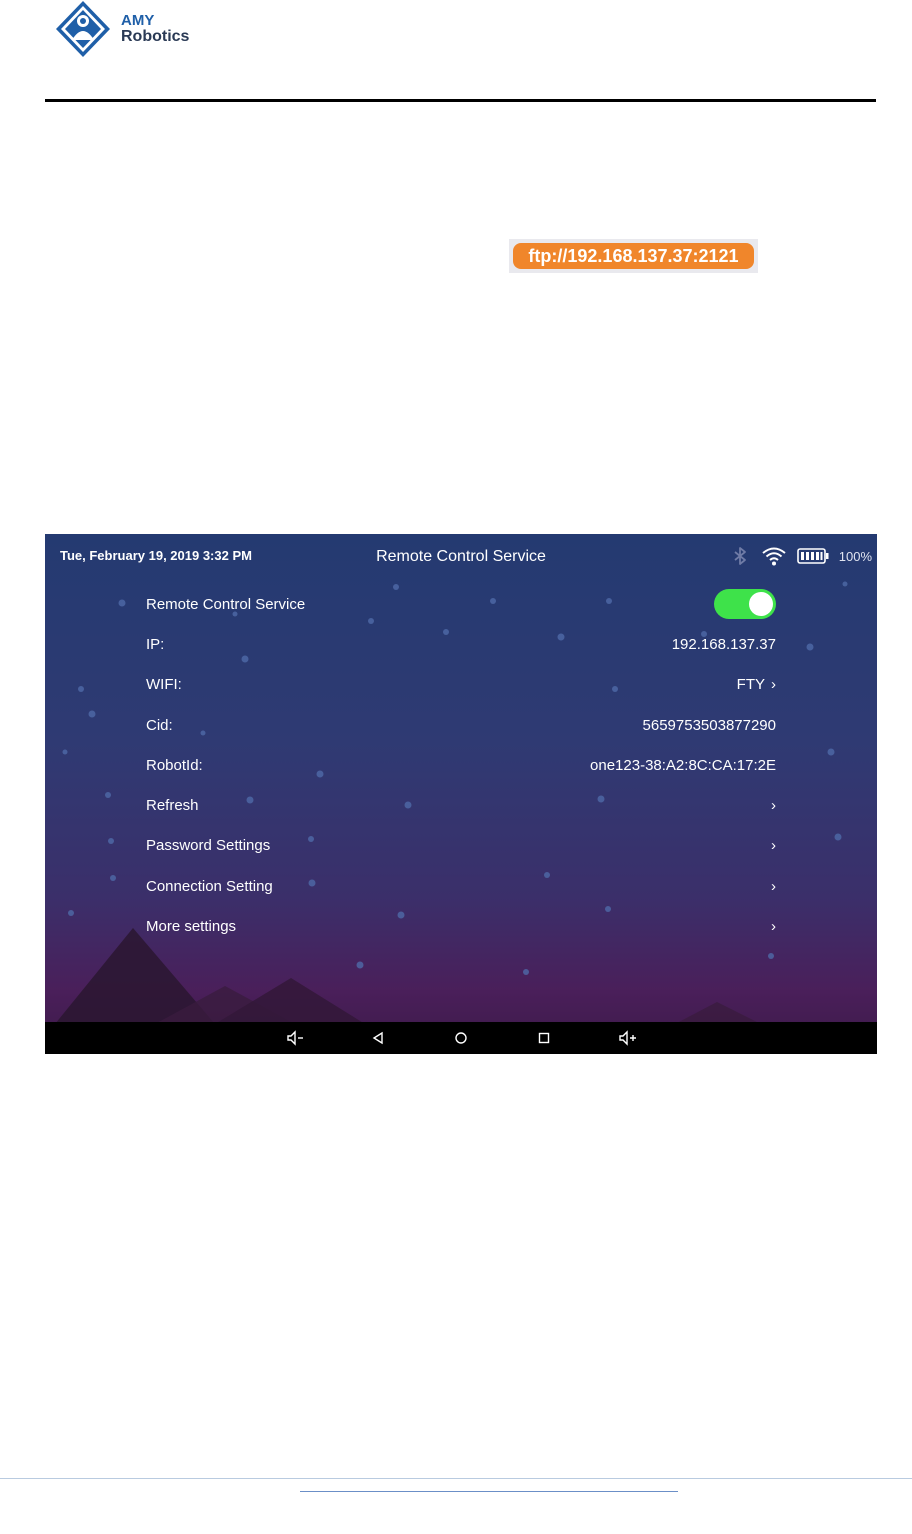 Image resolution: width=912 pixels, height=1534 pixels. I want to click on bluetooth-icon, so click(740, 556).